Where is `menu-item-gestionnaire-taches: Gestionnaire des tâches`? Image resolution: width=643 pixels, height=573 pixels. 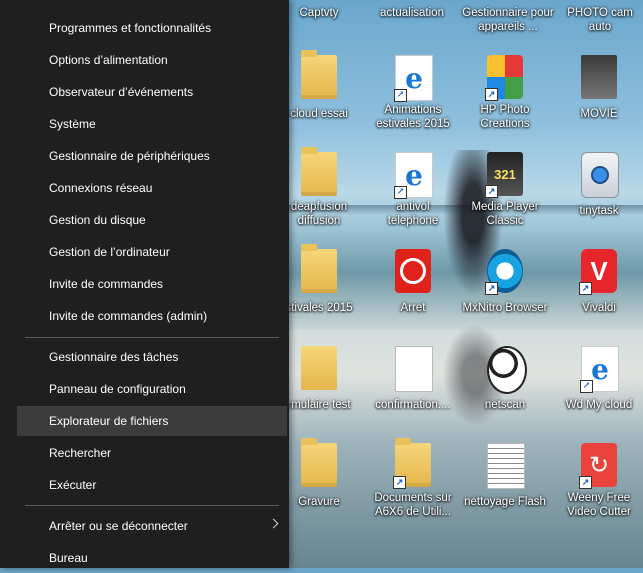 menu-item-gestionnaire-taches: Gestionnaire des tâches is located at coordinates (152, 357).